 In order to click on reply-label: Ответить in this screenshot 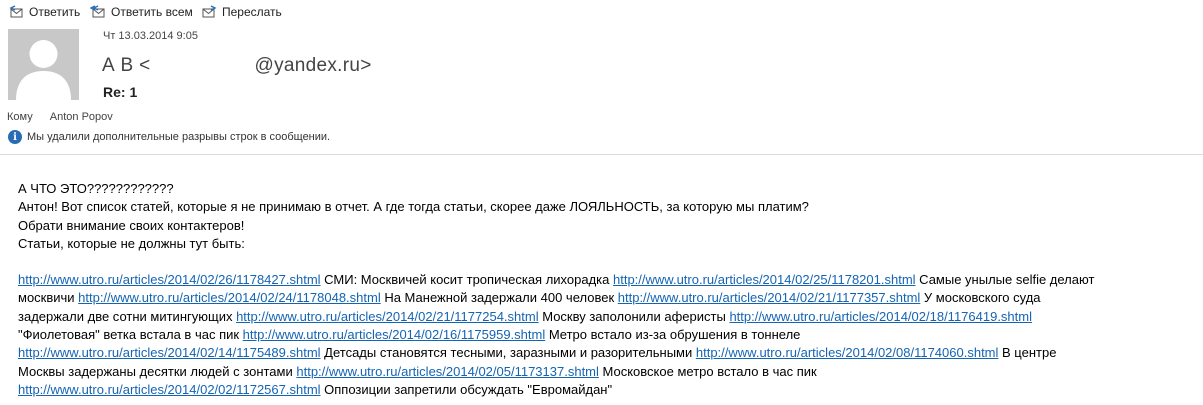, I will do `click(55, 12)`.